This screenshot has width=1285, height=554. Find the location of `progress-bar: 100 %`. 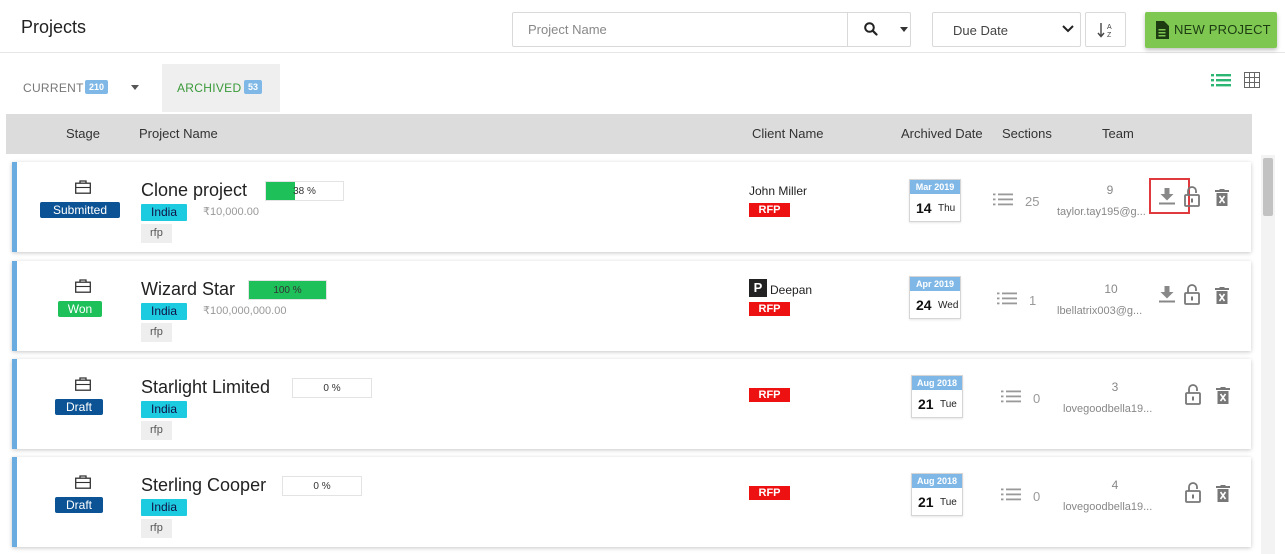

progress-bar: 100 % is located at coordinates (287, 290).